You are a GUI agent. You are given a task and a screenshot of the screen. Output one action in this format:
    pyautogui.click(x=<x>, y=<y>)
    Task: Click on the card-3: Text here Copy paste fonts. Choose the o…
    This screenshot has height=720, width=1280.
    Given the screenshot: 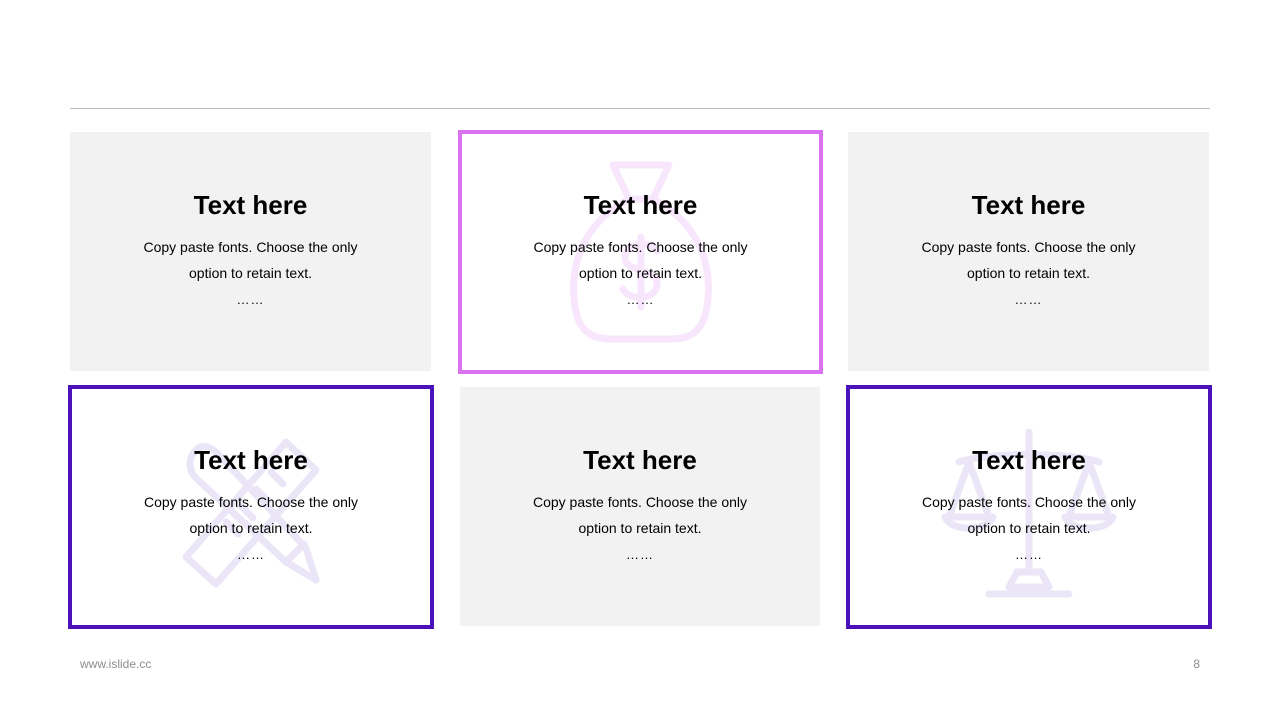 What is the action you would take?
    pyautogui.click(x=1028, y=251)
    